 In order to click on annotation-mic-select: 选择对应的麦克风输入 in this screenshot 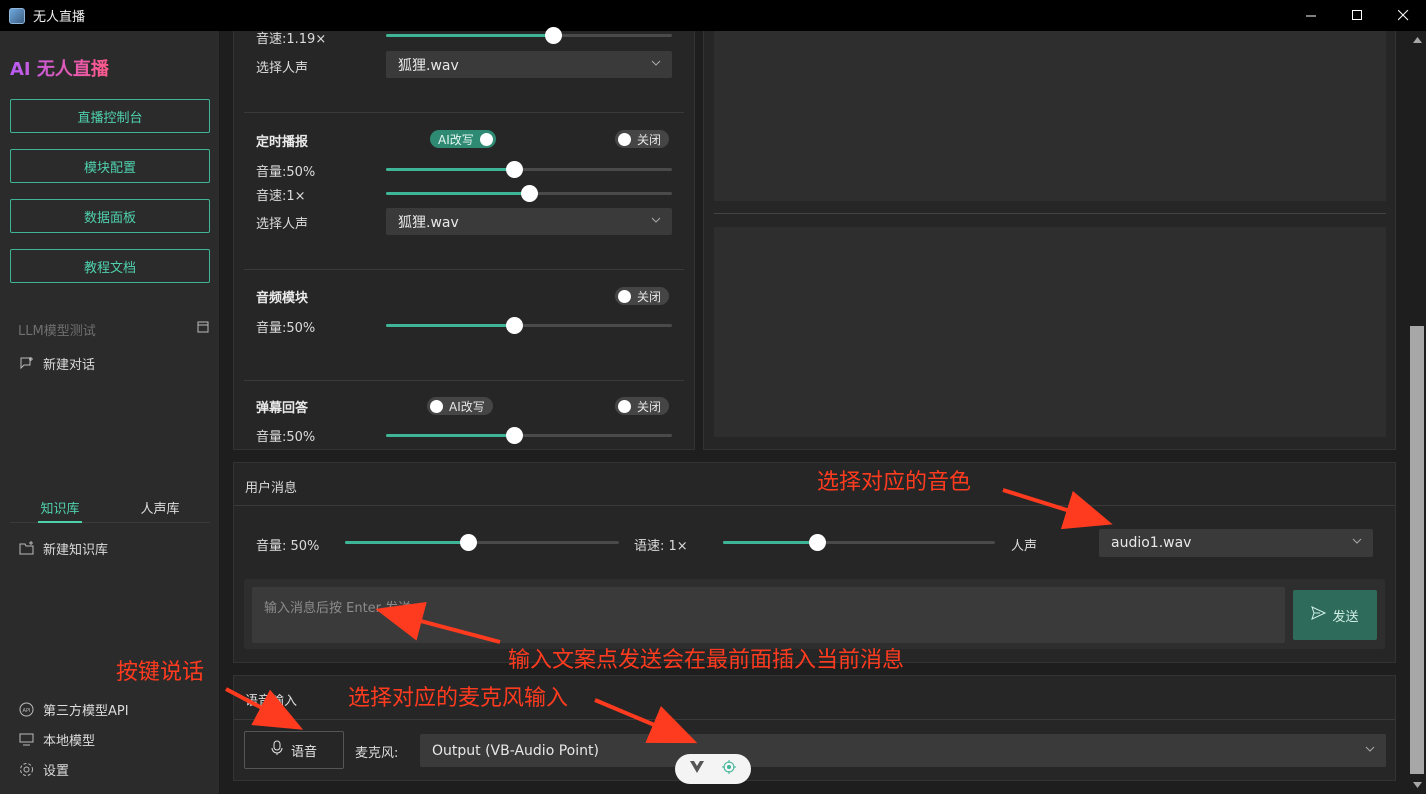, I will do `click(458, 698)`.